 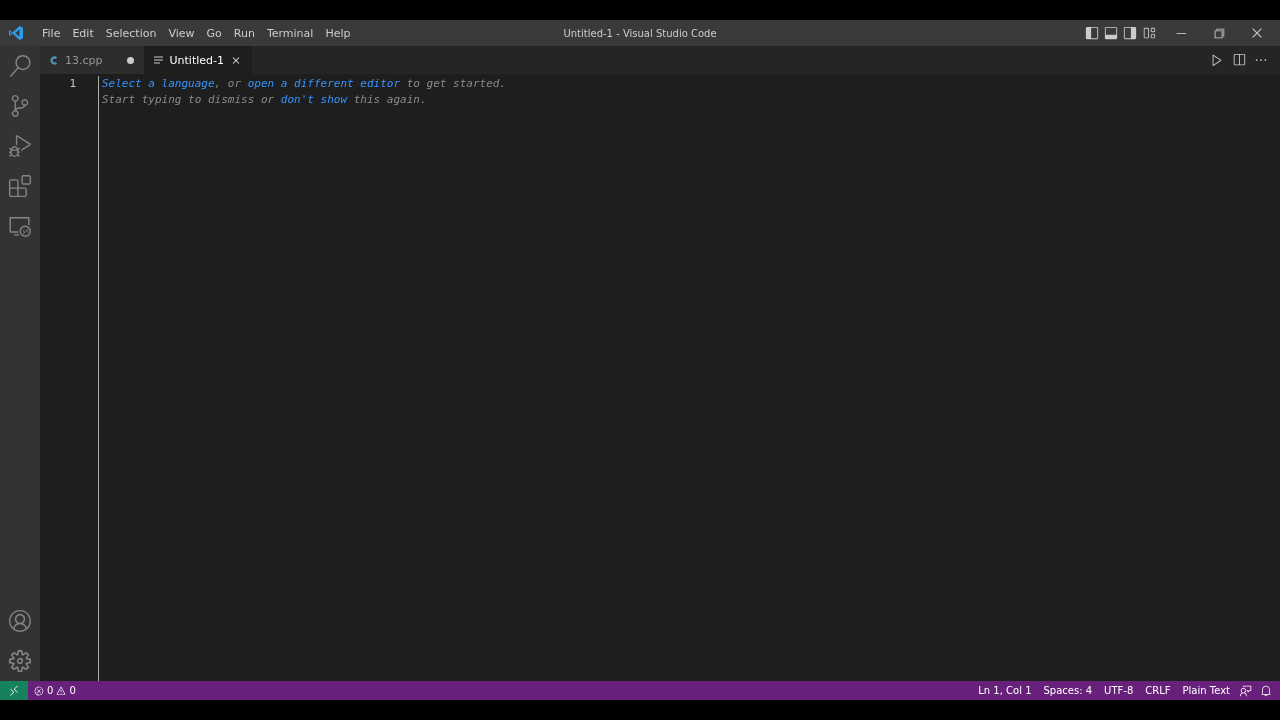 I want to click on menu-item: Help, so click(x=338, y=33).